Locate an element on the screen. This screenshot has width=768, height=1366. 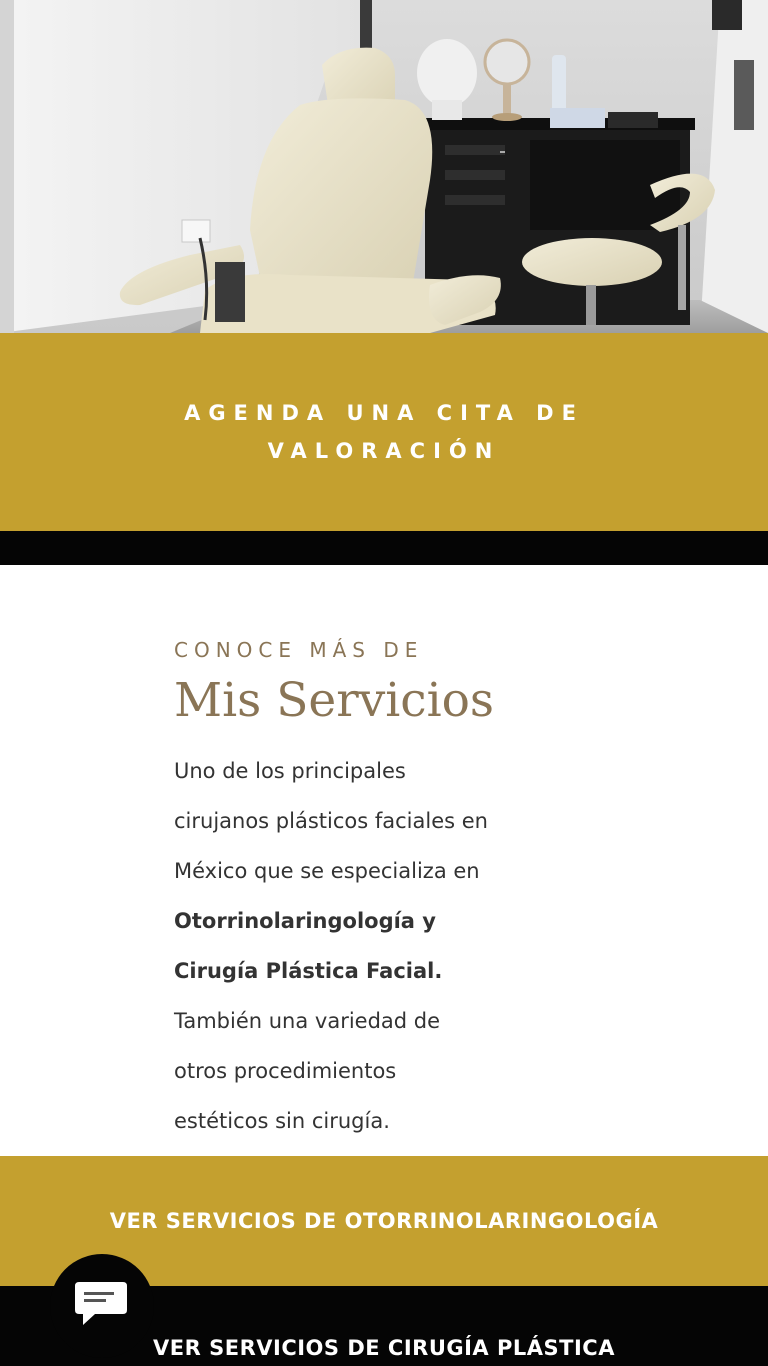
chat-launcher-button is located at coordinates (102, 1306).